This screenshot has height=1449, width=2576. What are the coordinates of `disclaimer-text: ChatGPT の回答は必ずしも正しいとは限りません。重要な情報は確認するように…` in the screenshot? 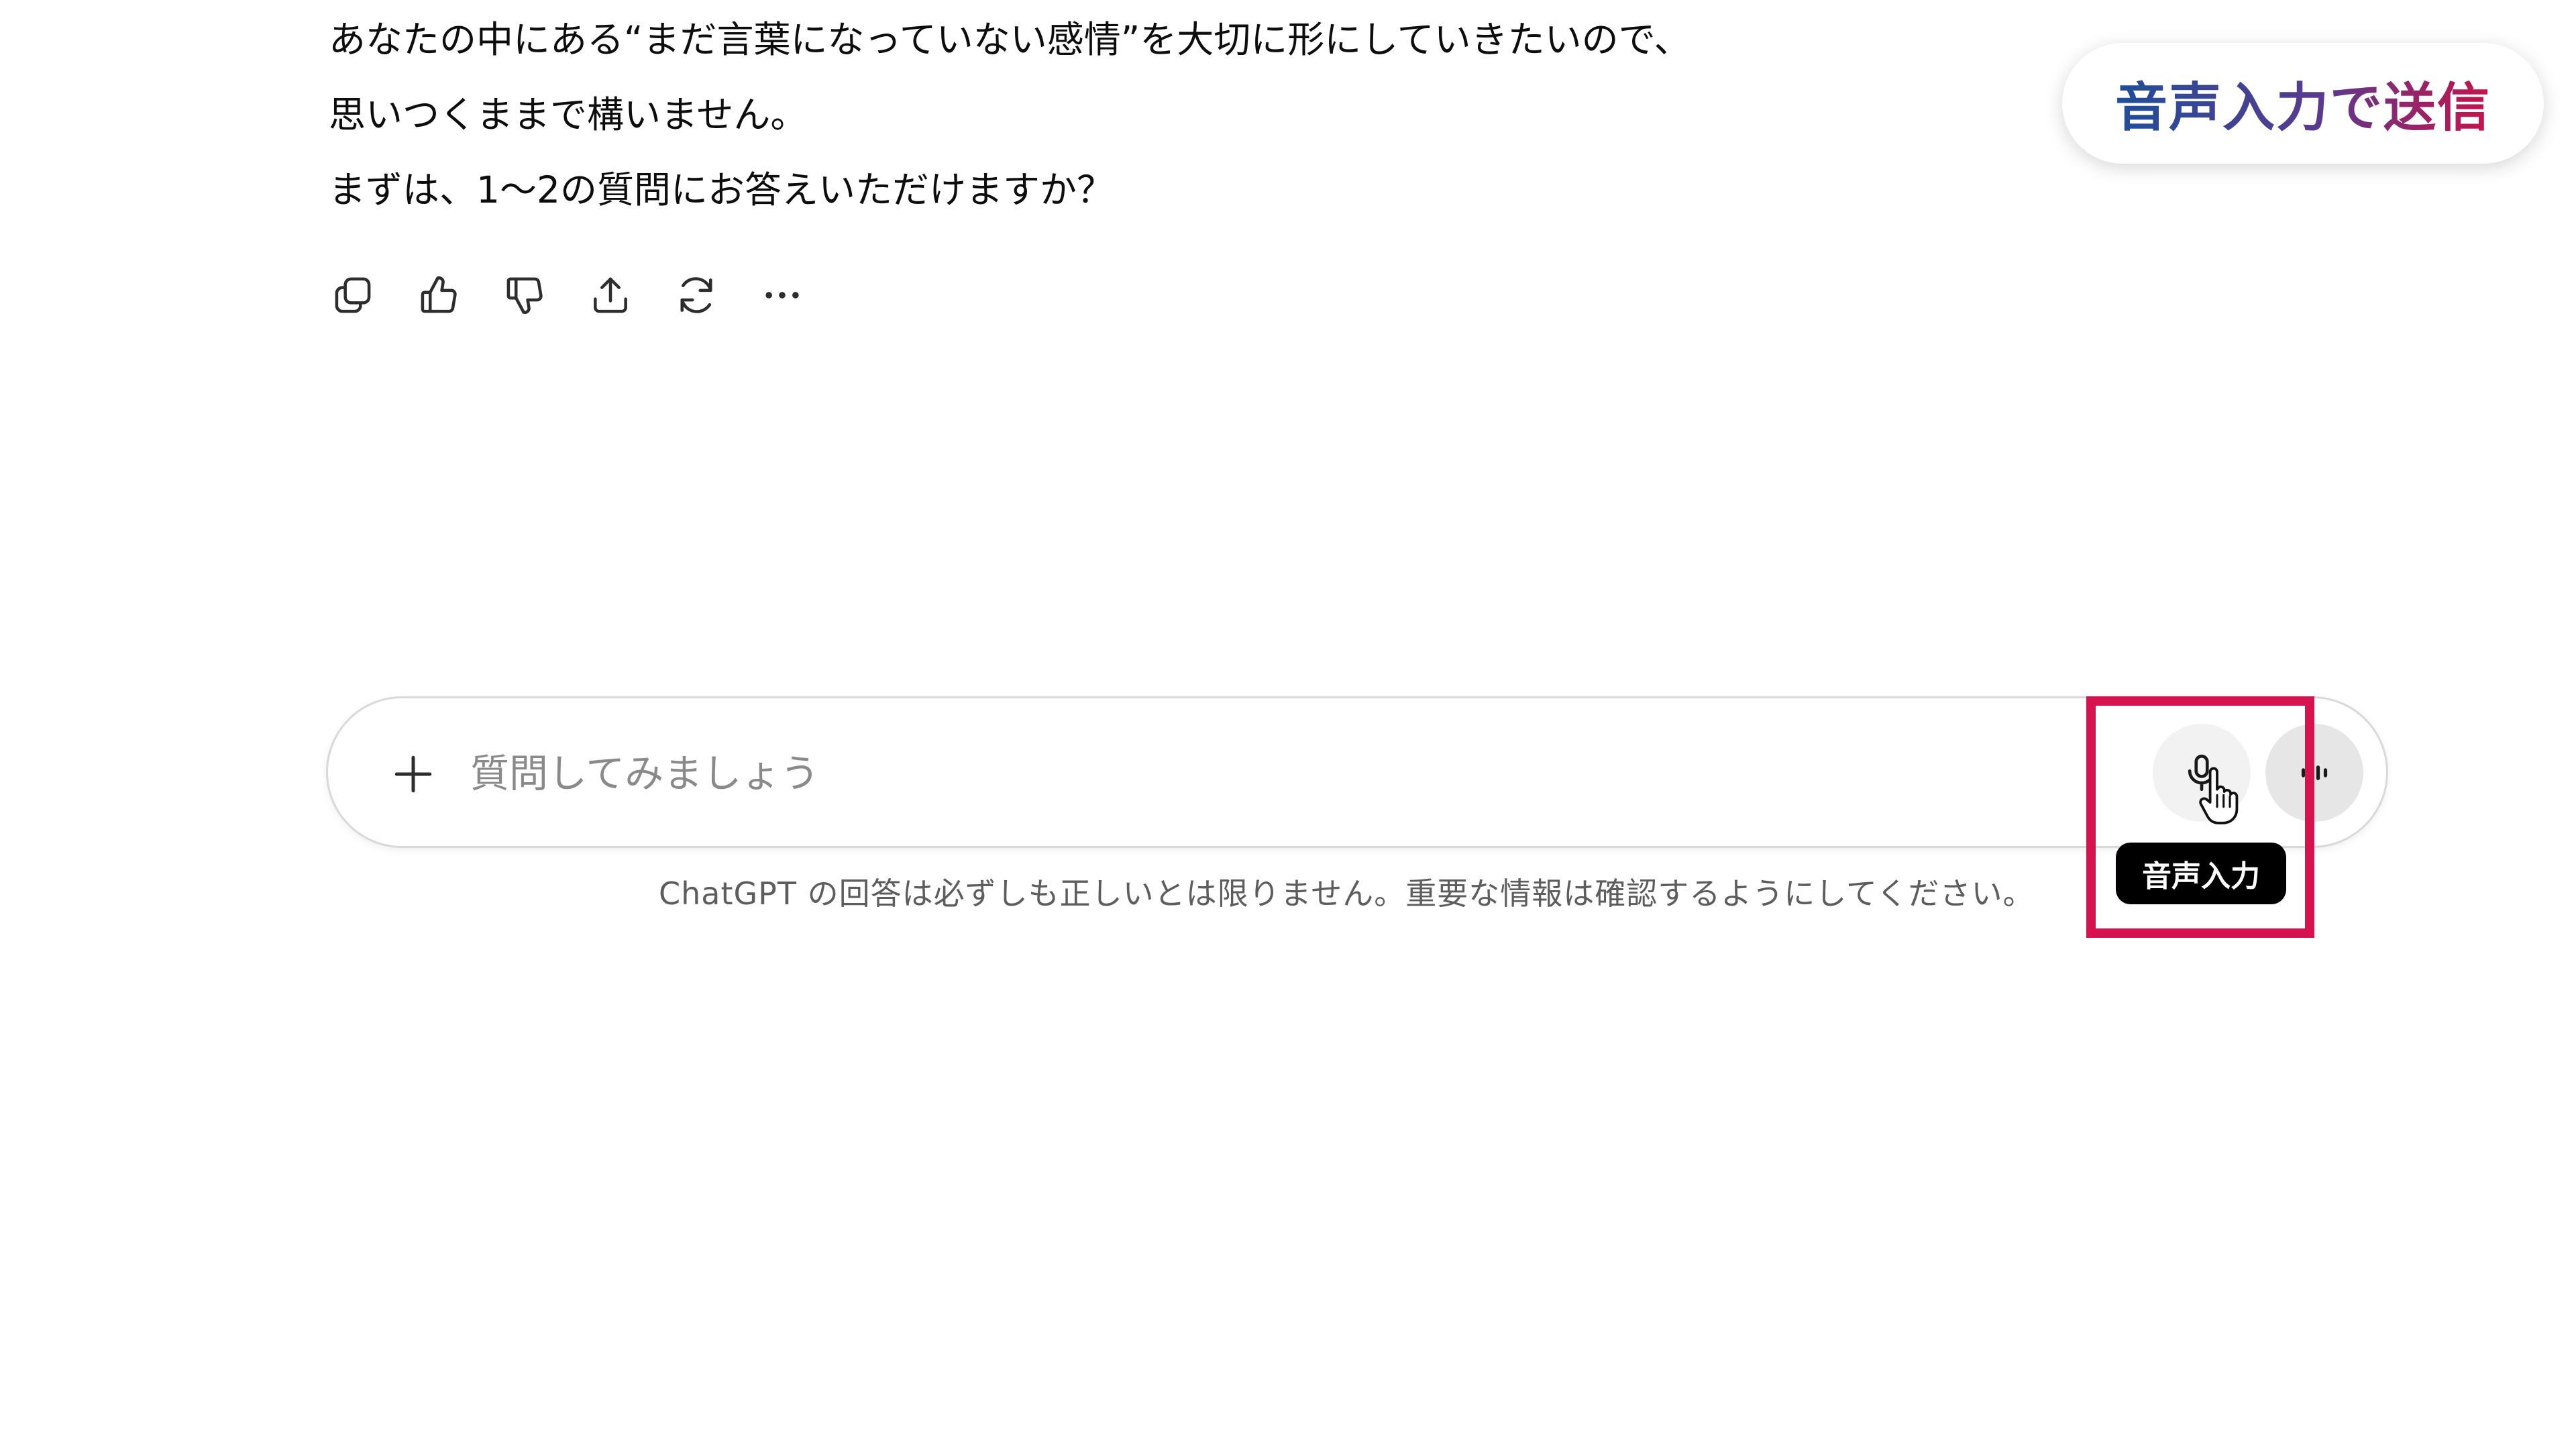 It's located at (1347, 893).